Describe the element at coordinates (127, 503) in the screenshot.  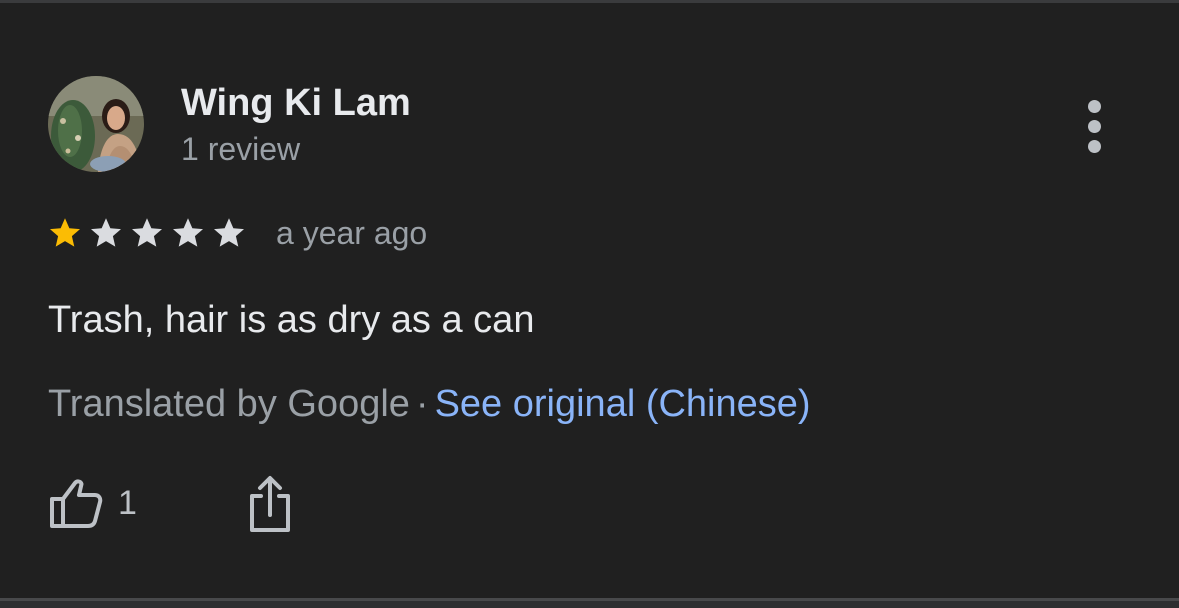
I see `like-count: 1` at that location.